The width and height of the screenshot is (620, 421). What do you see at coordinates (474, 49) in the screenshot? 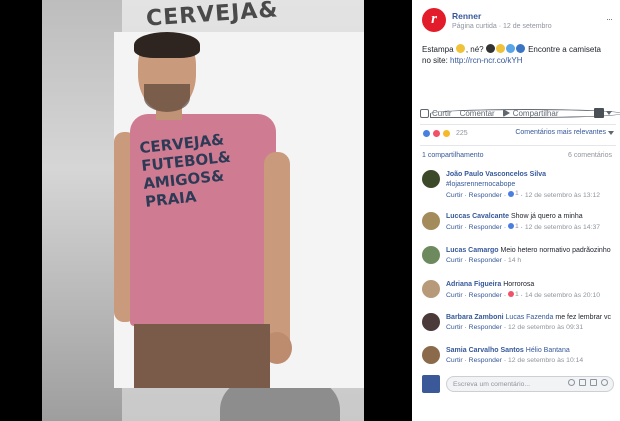
I see `post-text-middle: , né?` at bounding box center [474, 49].